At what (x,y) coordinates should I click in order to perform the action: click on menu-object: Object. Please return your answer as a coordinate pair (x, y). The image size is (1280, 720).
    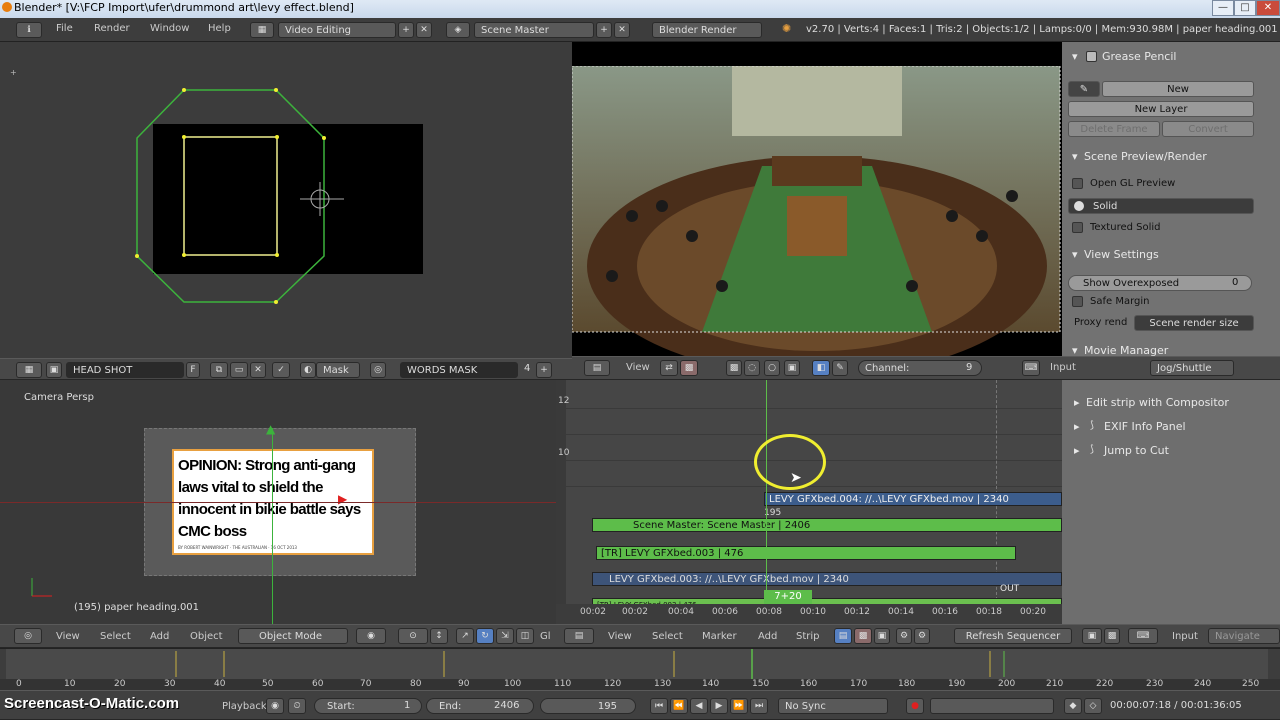
    Looking at the image, I should click on (206, 636).